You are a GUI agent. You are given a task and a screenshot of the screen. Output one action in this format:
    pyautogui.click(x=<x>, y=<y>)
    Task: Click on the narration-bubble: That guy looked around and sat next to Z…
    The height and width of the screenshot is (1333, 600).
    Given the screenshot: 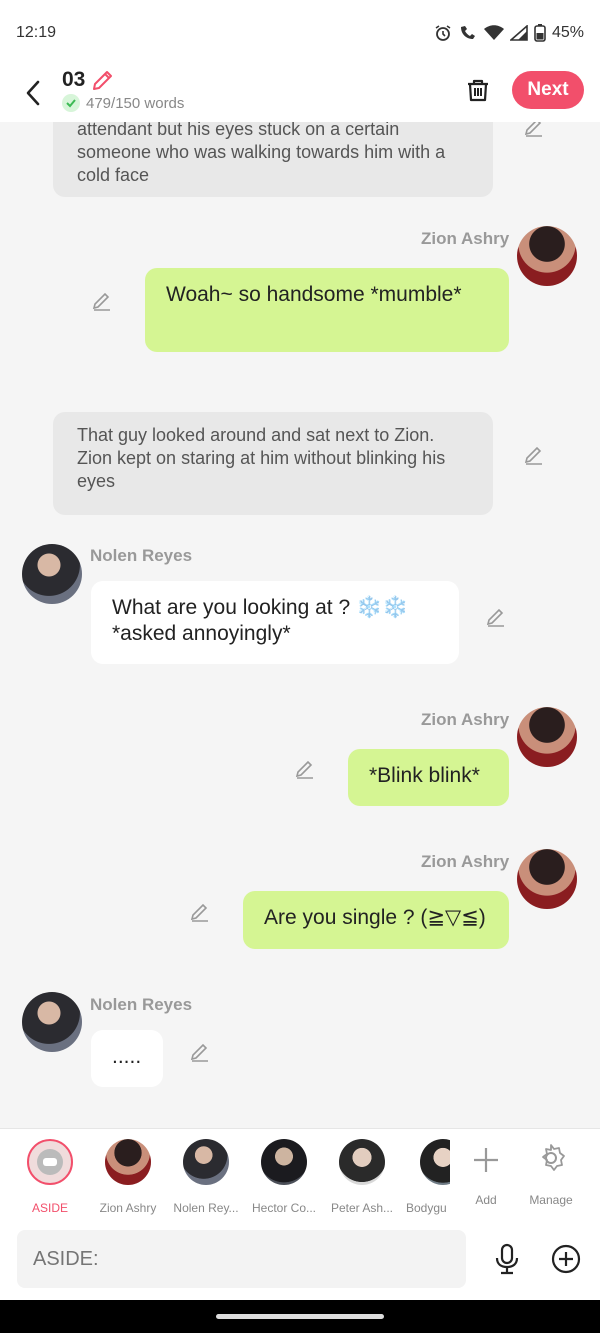 What is the action you would take?
    pyautogui.click(x=273, y=463)
    